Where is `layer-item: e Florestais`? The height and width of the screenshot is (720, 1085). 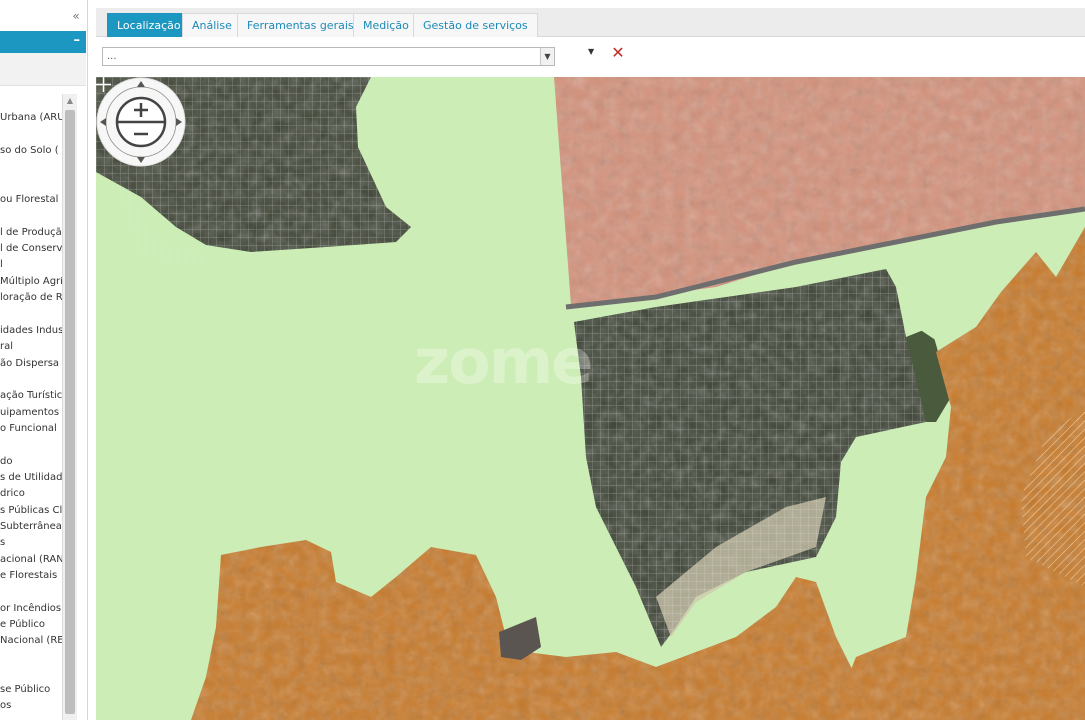 layer-item: e Florestais is located at coordinates (32, 575).